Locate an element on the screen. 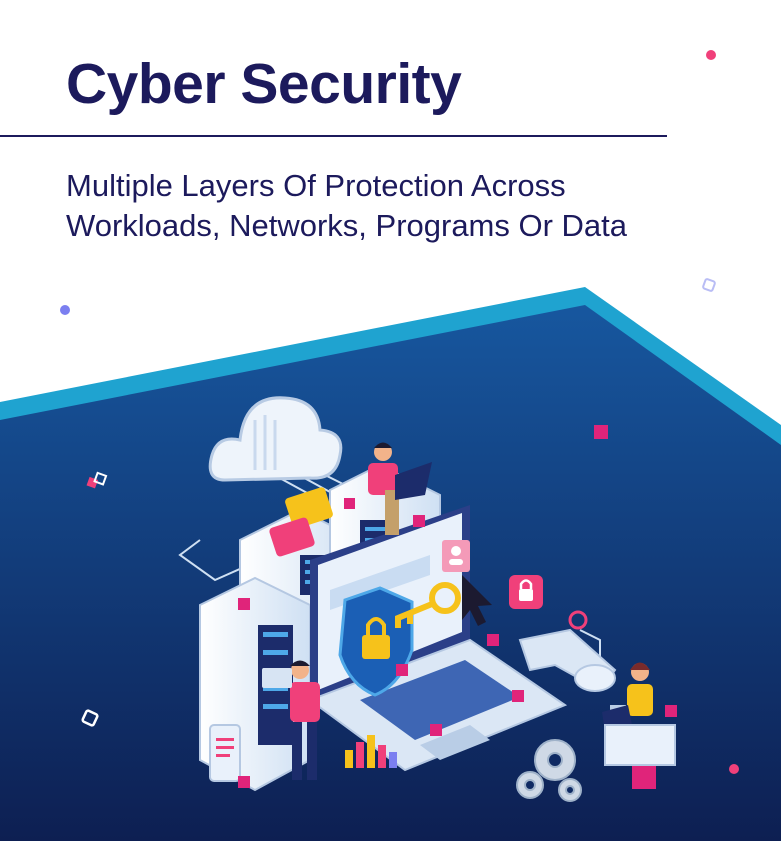  decor-dot-purple is located at coordinates (65, 310).